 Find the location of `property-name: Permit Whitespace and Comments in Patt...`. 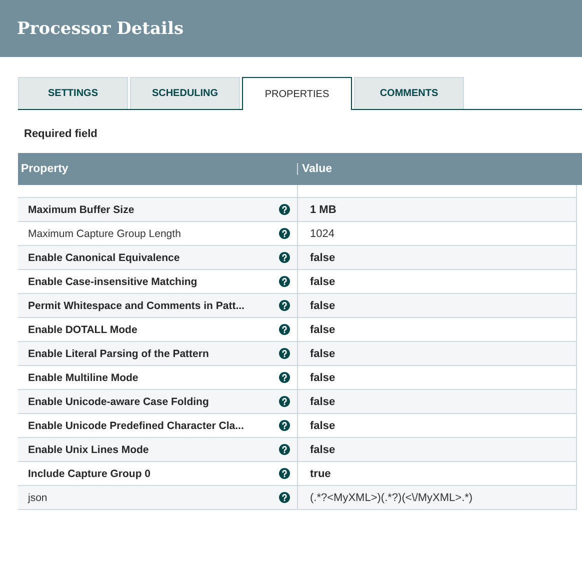

property-name: Permit Whitespace and Comments in Patt... is located at coordinates (136, 306).